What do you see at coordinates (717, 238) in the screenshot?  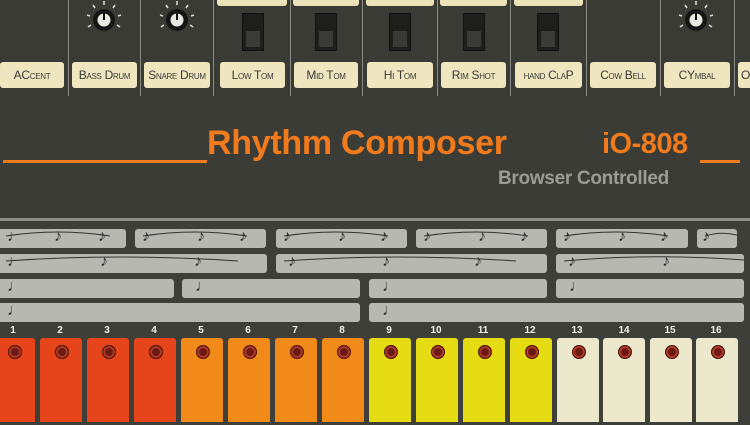 I see `time-grid-bar: ♪` at bounding box center [717, 238].